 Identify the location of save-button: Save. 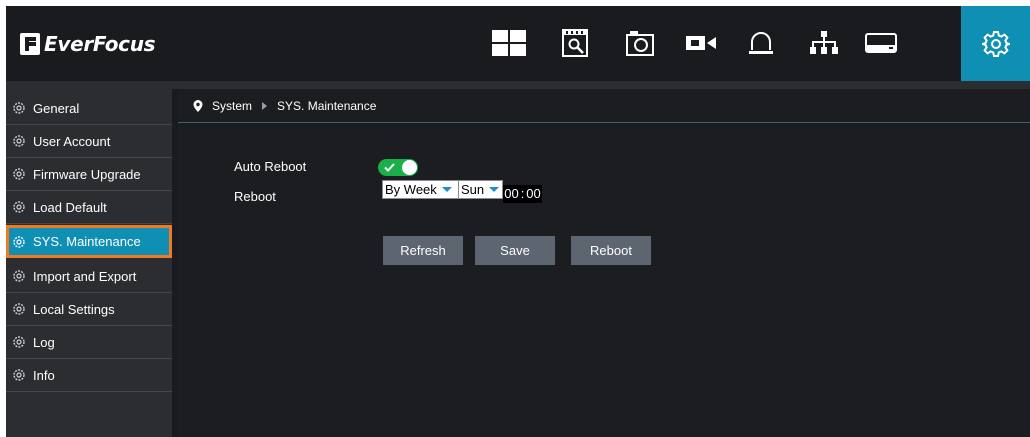
(515, 250).